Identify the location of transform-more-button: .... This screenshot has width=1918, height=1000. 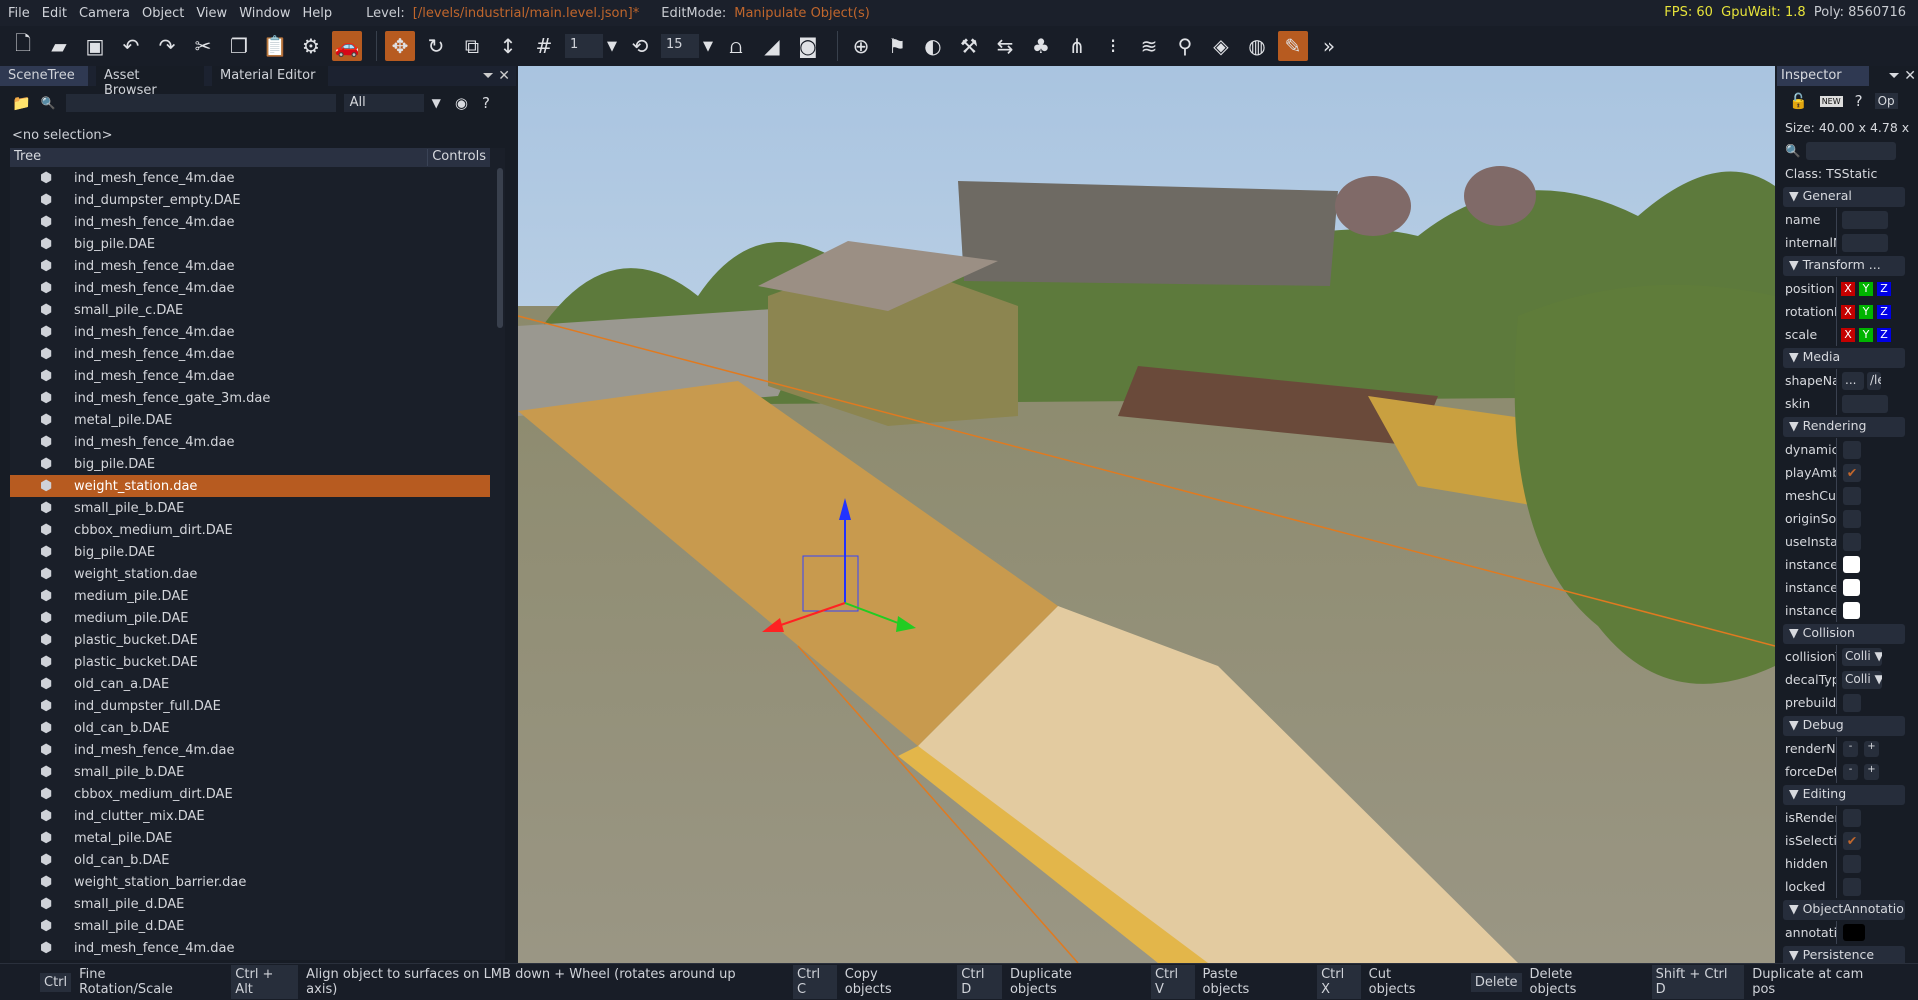
(1875, 264).